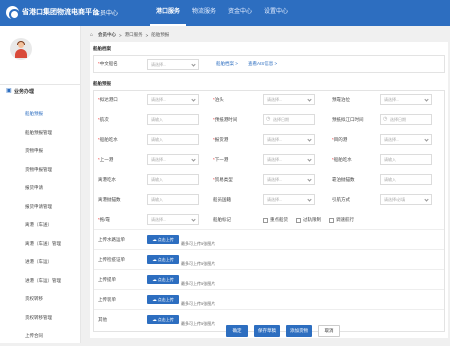  Describe the element at coordinates (227, 64) in the screenshot. I see `ship-archive-link: 船舶档案 >` at that location.